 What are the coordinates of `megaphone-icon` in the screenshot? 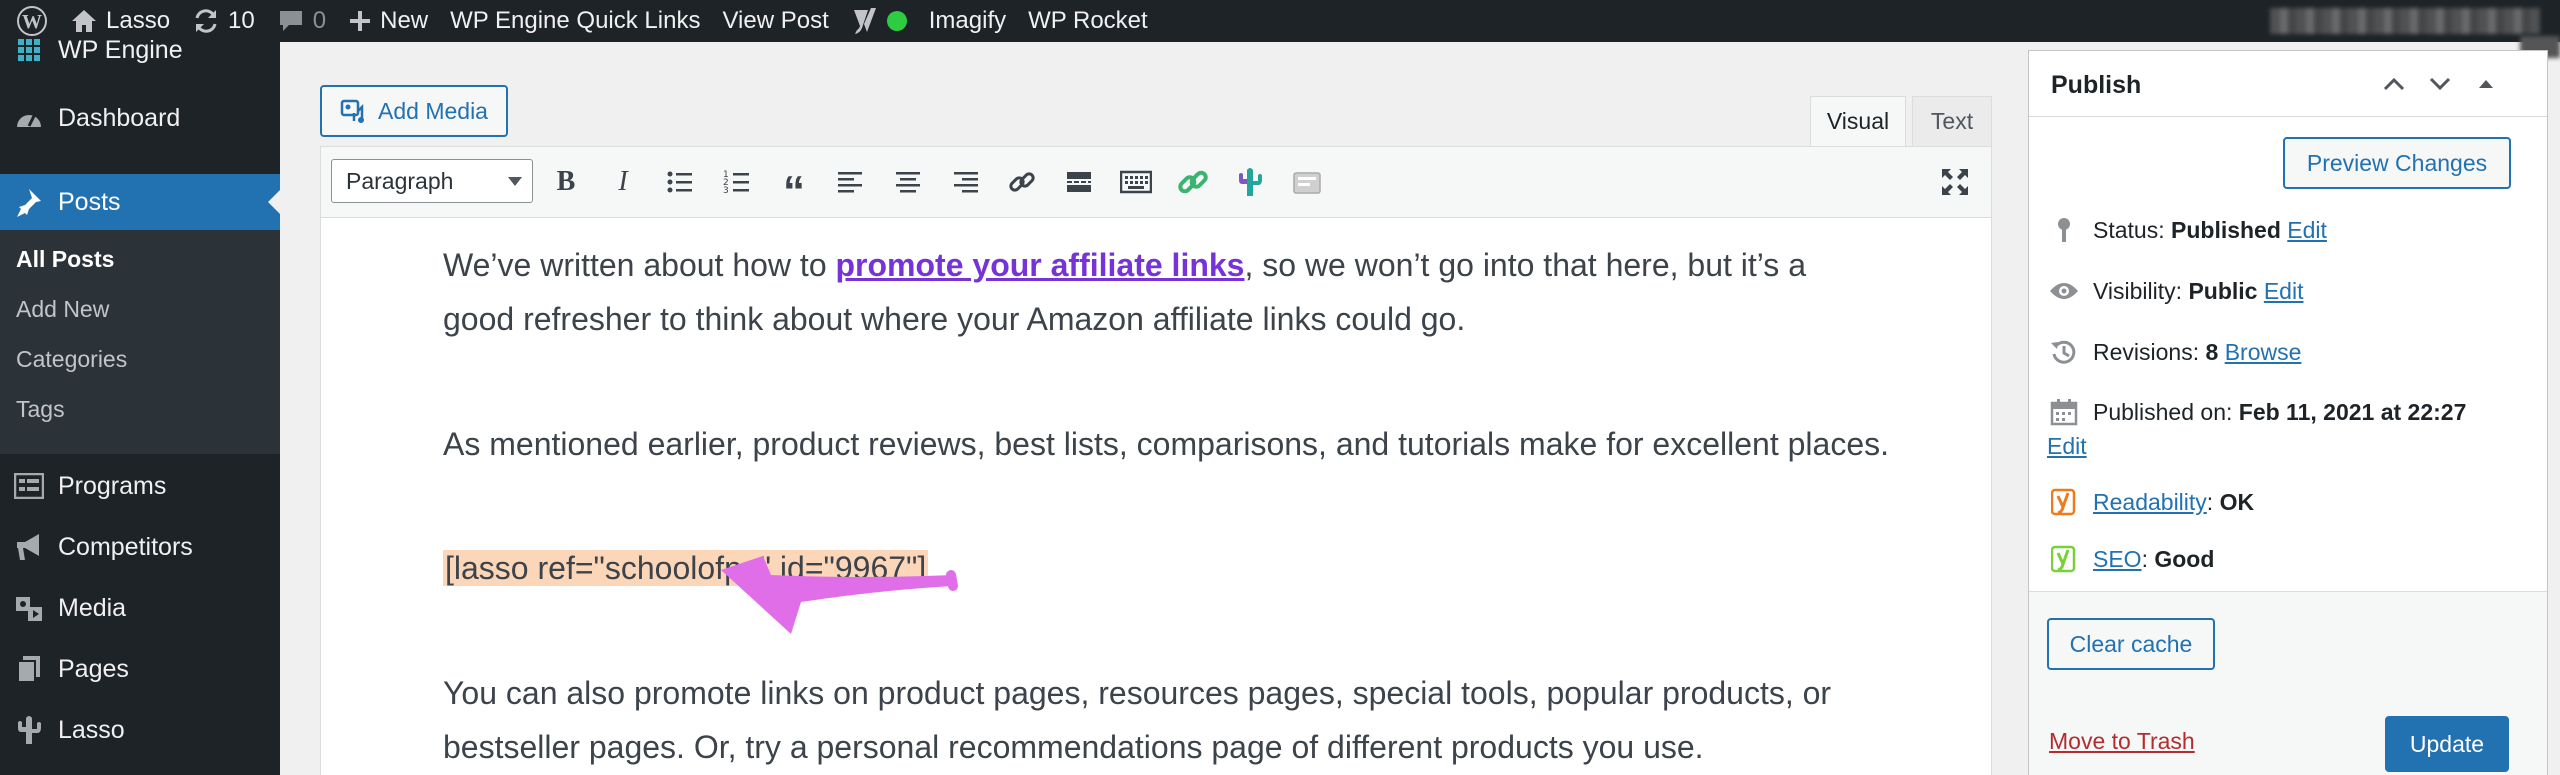 It's located at (29, 547).